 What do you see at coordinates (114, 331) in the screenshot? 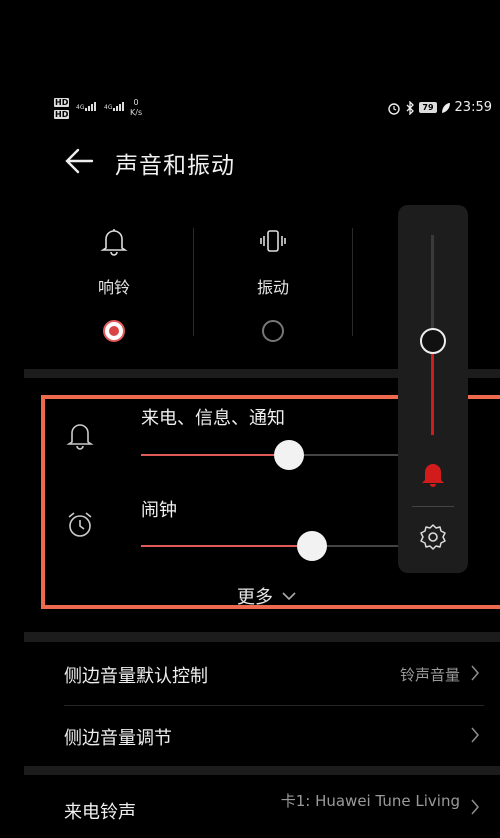
I see `mode-ring-radio` at bounding box center [114, 331].